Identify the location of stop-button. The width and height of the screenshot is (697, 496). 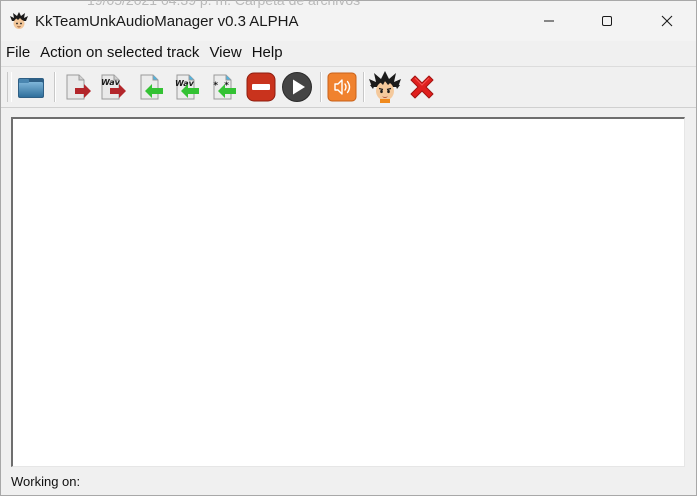
(261, 87).